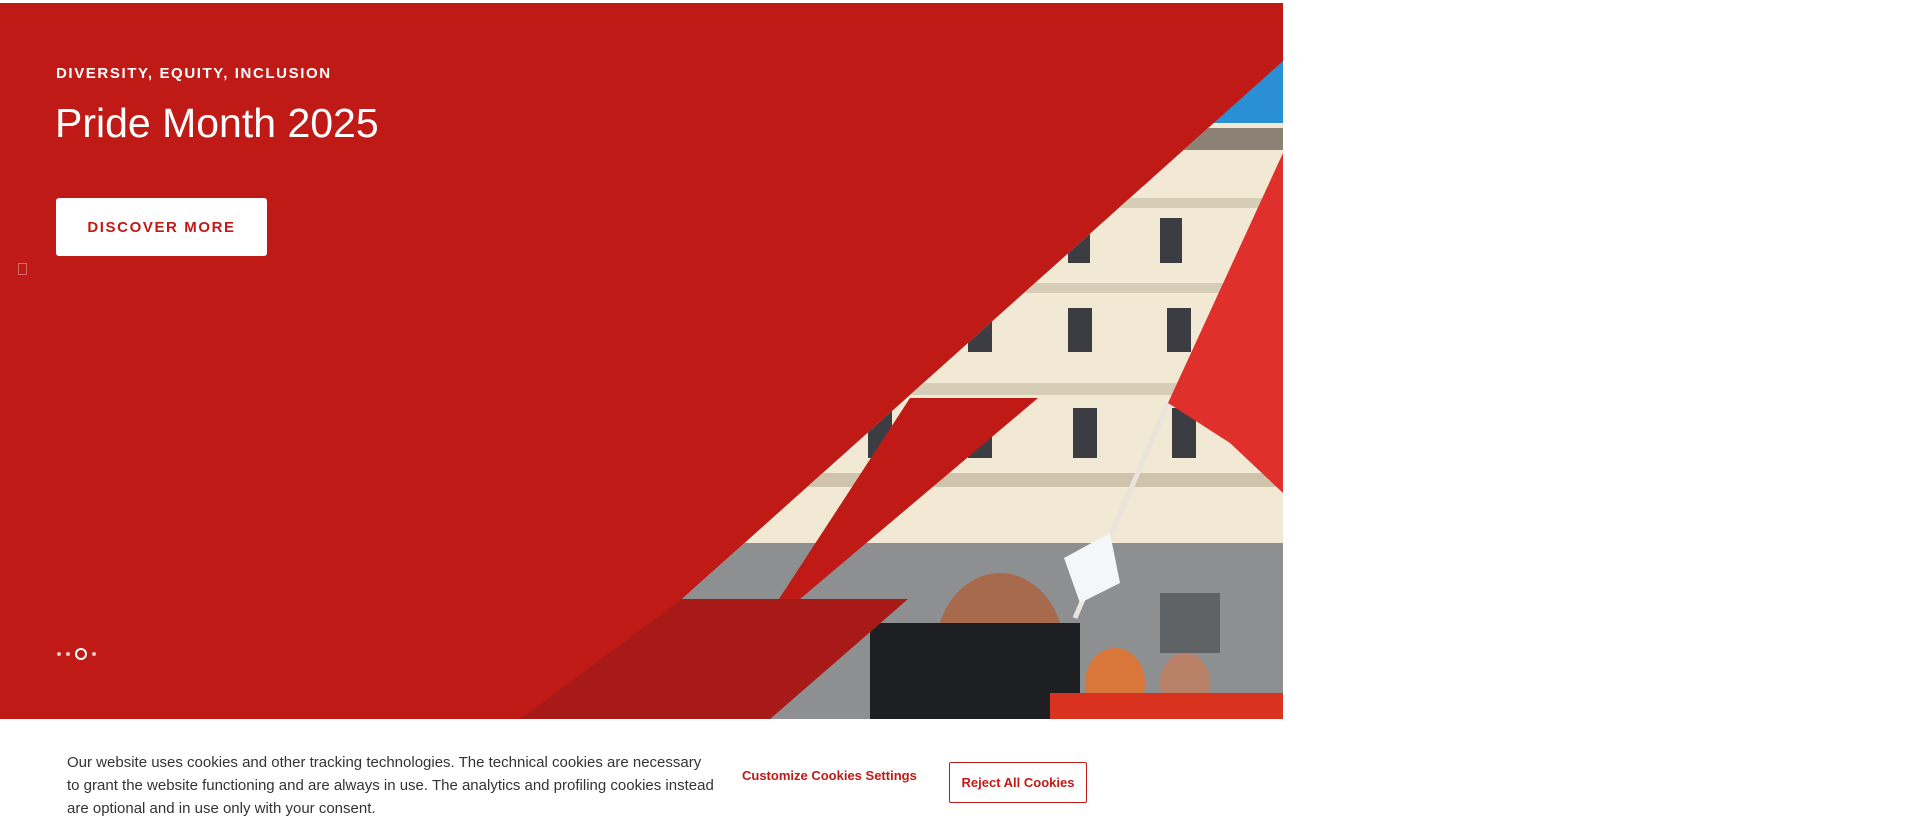 Image resolution: width=1920 pixels, height=820 pixels. What do you see at coordinates (194, 73) in the screenshot?
I see `hero-category: DIVERSITY, EQUITY, INCLUSION` at bounding box center [194, 73].